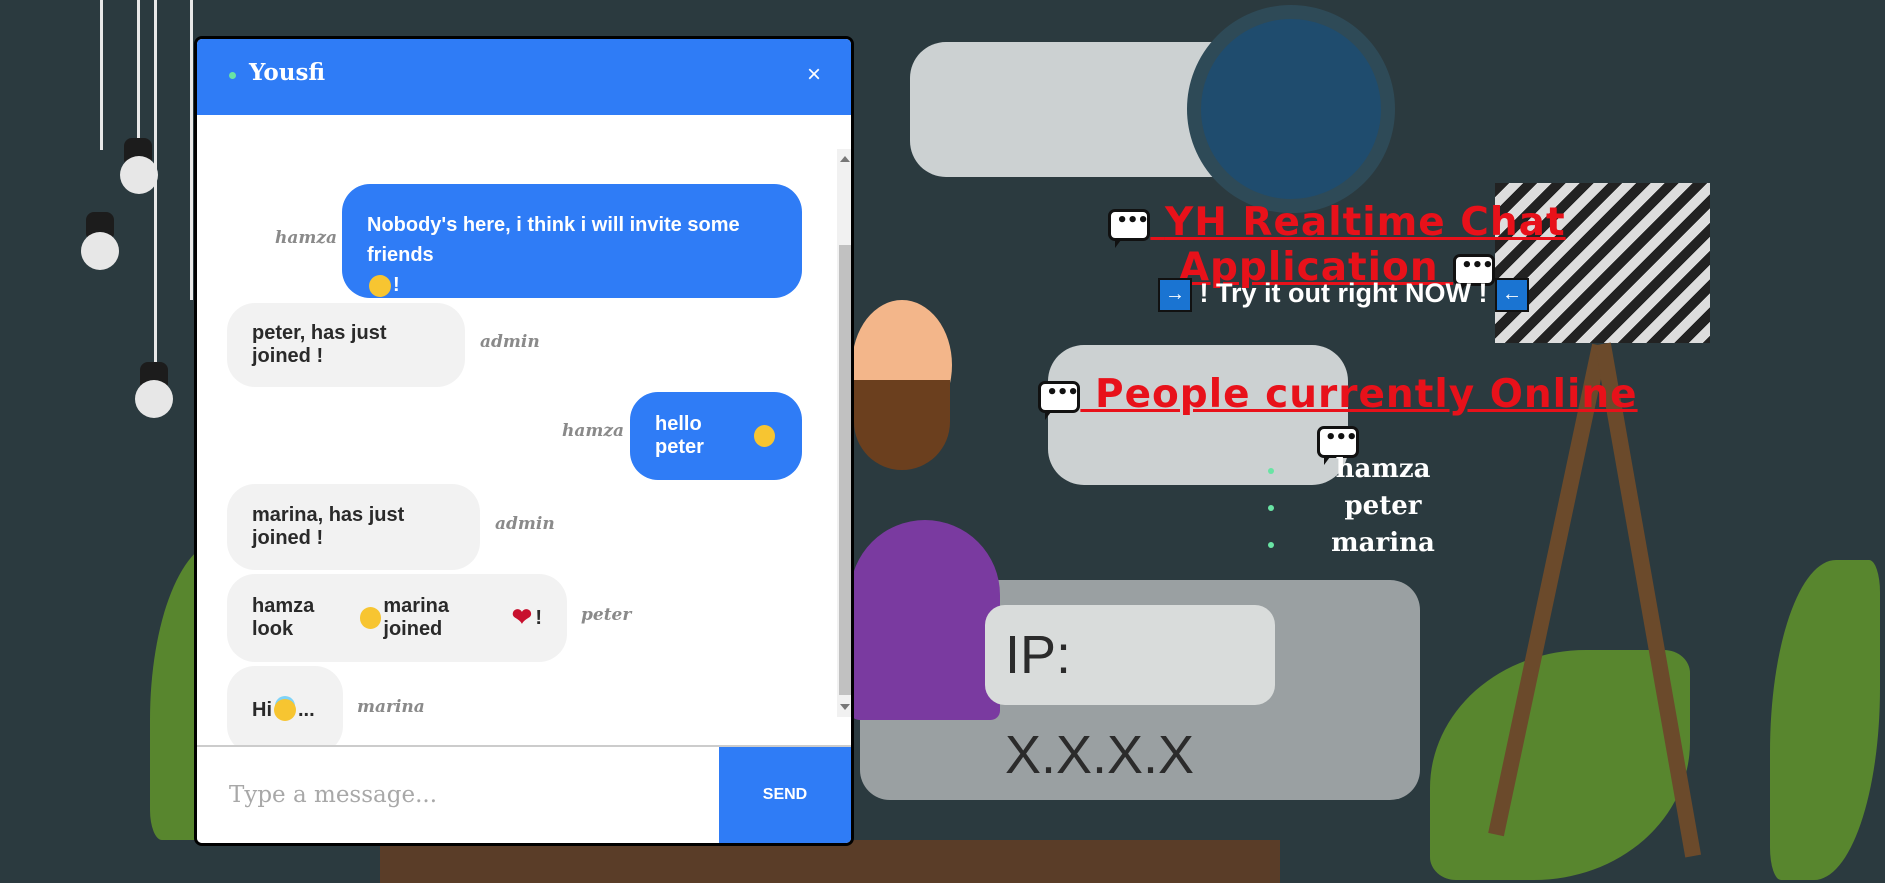  Describe the element at coordinates (902, 425) in the screenshot. I see `person-beard` at that location.